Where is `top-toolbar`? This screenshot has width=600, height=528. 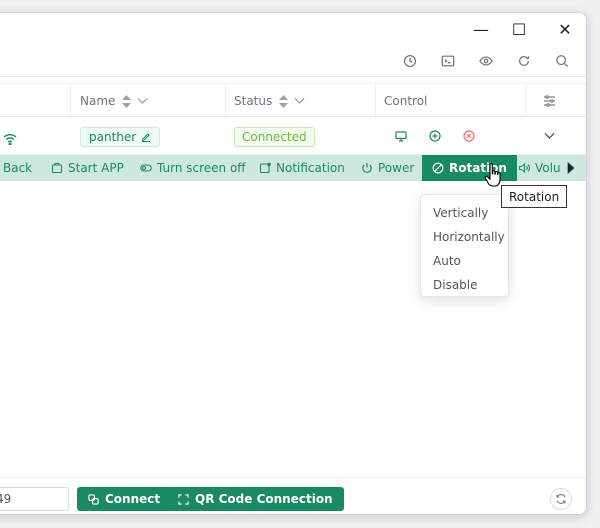
top-toolbar is located at coordinates (293, 61).